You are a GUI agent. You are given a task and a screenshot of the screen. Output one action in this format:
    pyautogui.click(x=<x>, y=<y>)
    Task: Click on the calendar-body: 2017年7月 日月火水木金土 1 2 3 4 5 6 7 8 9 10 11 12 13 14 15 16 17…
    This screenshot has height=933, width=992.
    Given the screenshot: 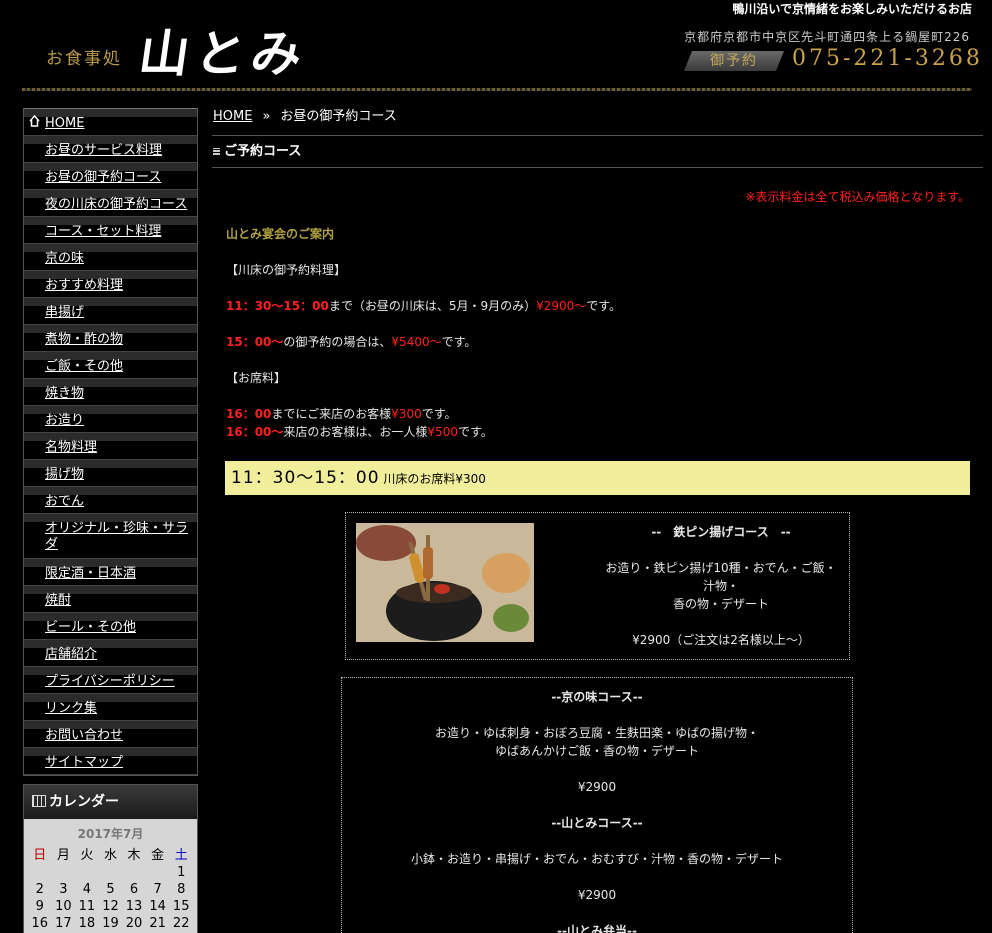 What is the action you would take?
    pyautogui.click(x=110, y=876)
    